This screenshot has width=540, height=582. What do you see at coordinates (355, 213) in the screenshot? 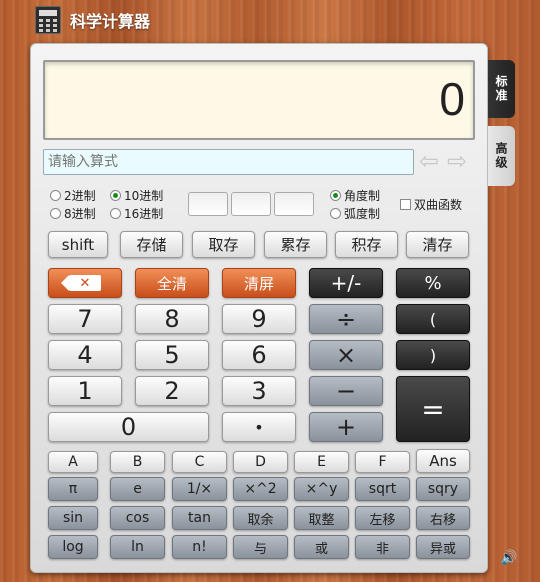
I see `angle-radian-option: 弧度制` at bounding box center [355, 213].